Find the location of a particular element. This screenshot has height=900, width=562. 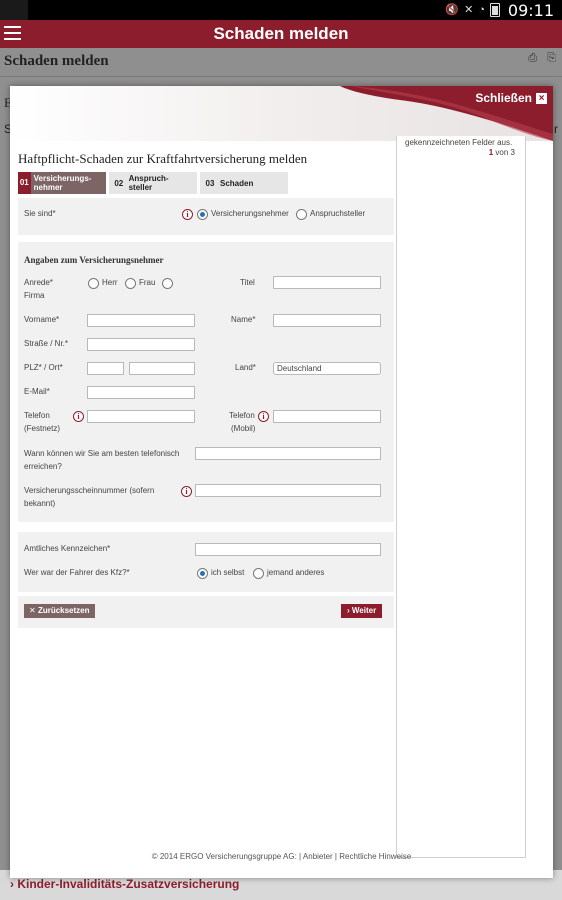

app-title: Schaden melden is located at coordinates (281, 33).